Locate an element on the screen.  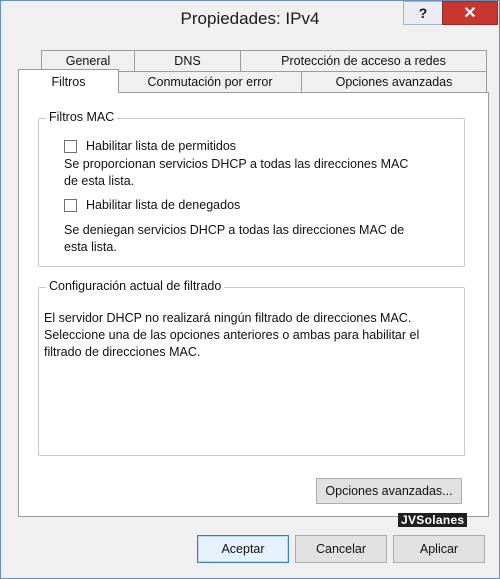
tab-label: General is located at coordinates (88, 61).